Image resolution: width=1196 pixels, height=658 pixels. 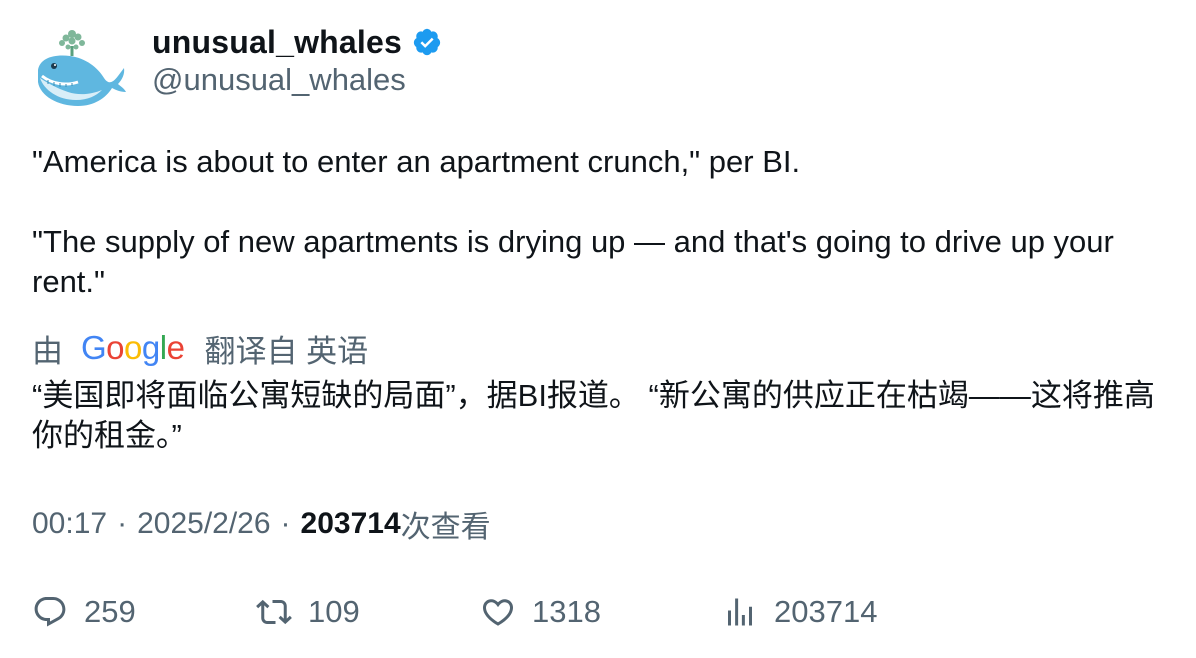 What do you see at coordinates (279, 80) in the screenshot?
I see `author-handle: @unusual_whales` at bounding box center [279, 80].